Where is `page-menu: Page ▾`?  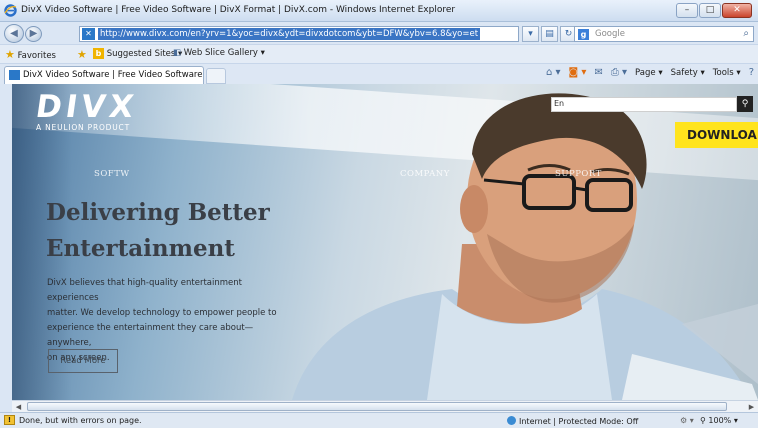
page-menu: Page ▾ is located at coordinates (649, 73).